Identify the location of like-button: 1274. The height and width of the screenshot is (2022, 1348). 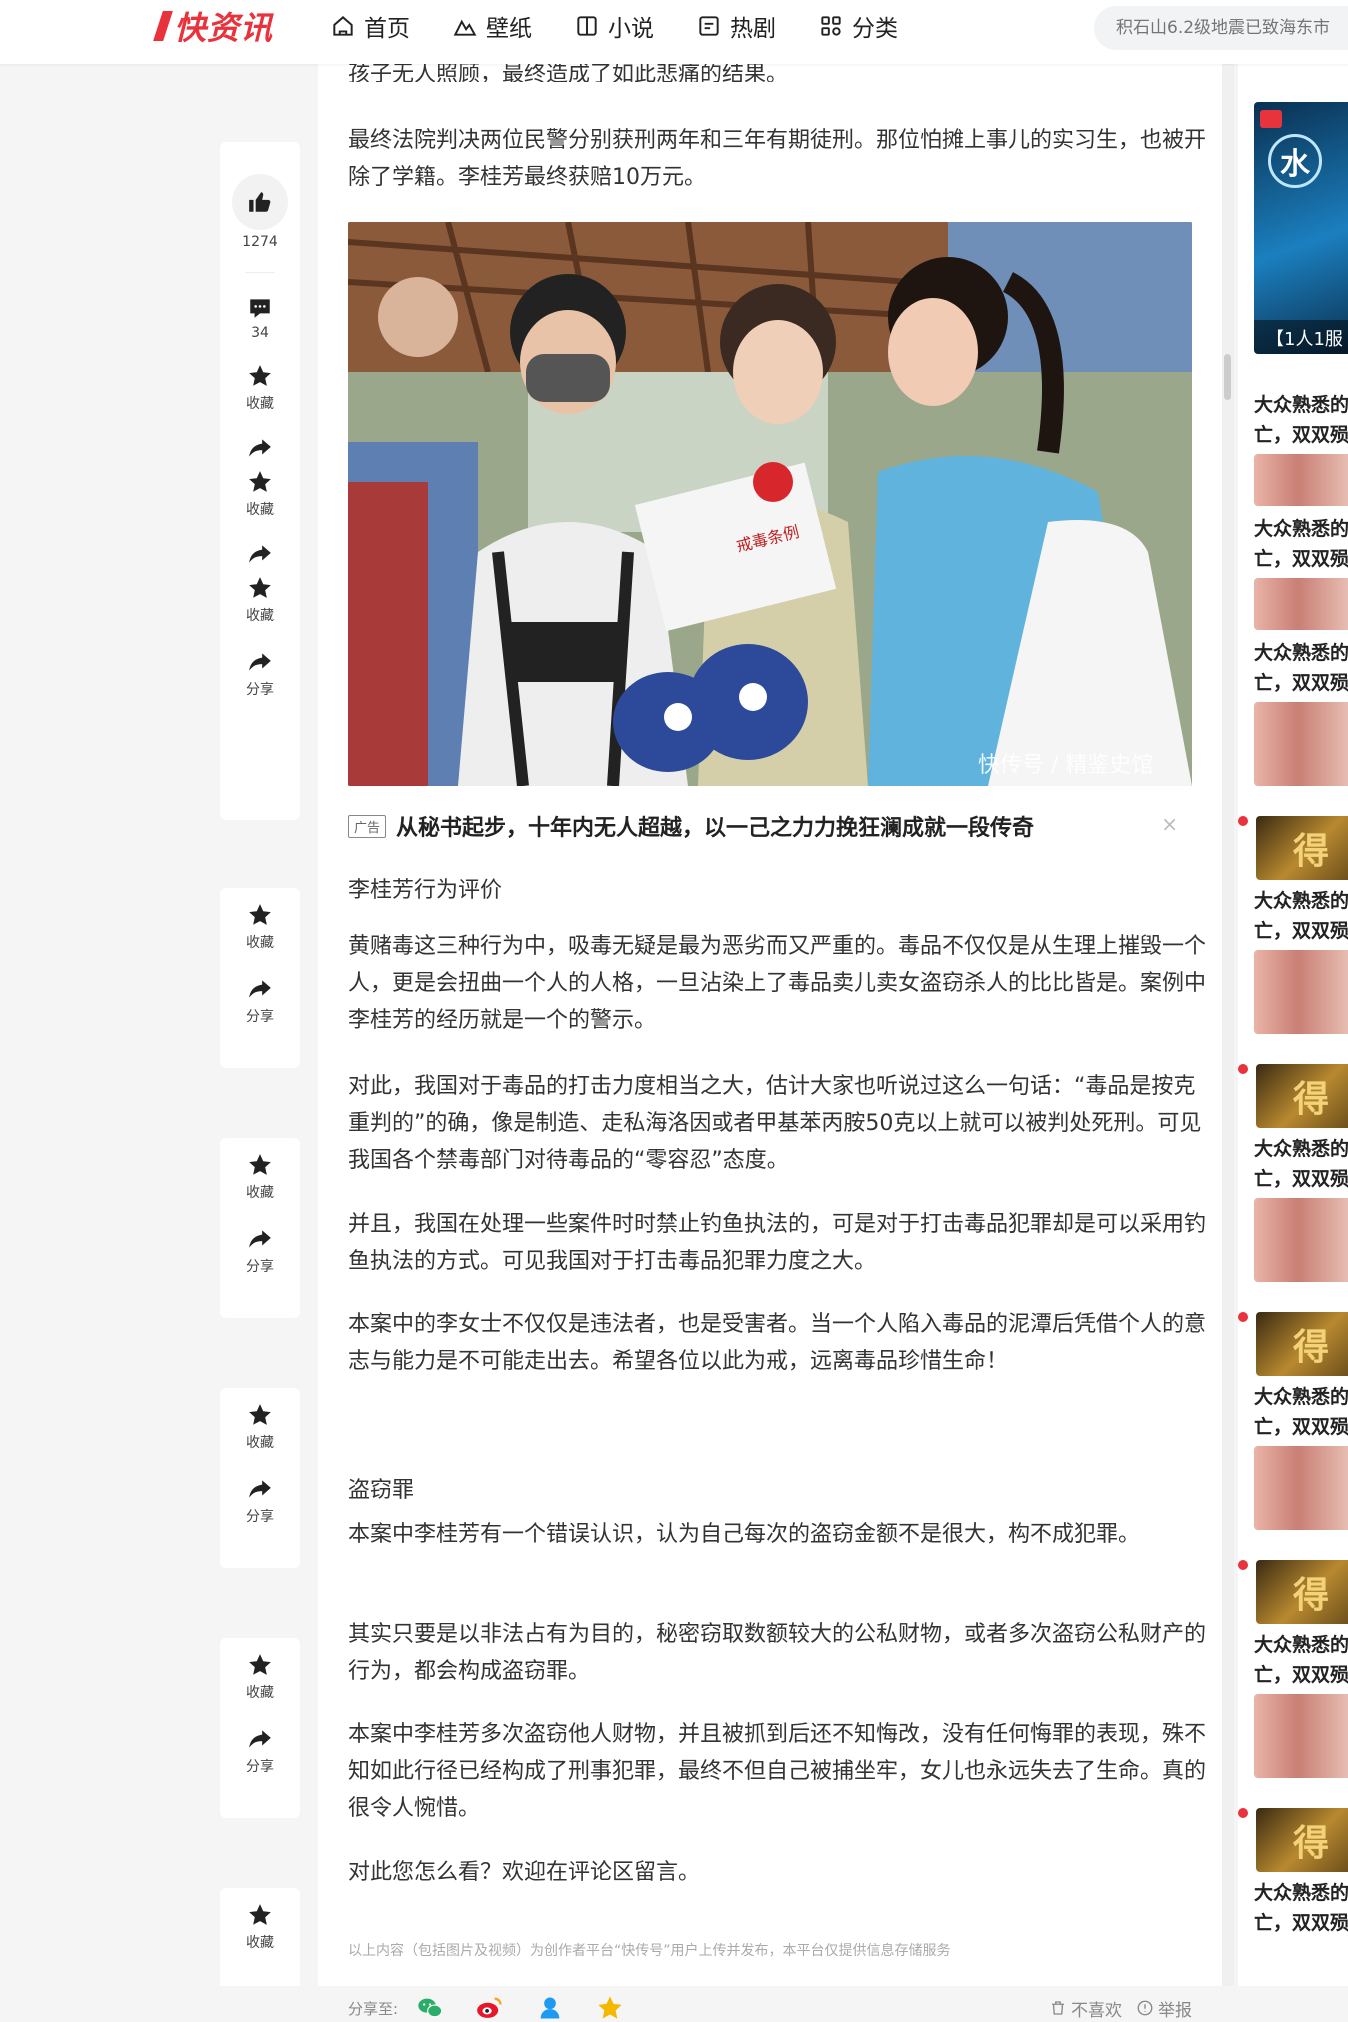
(260, 212).